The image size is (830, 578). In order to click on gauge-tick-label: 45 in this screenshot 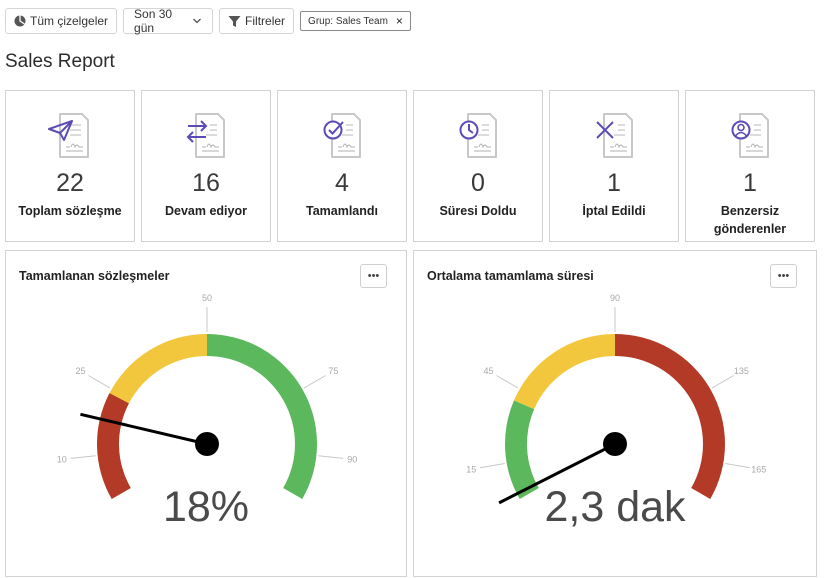, I will do `click(489, 371)`.